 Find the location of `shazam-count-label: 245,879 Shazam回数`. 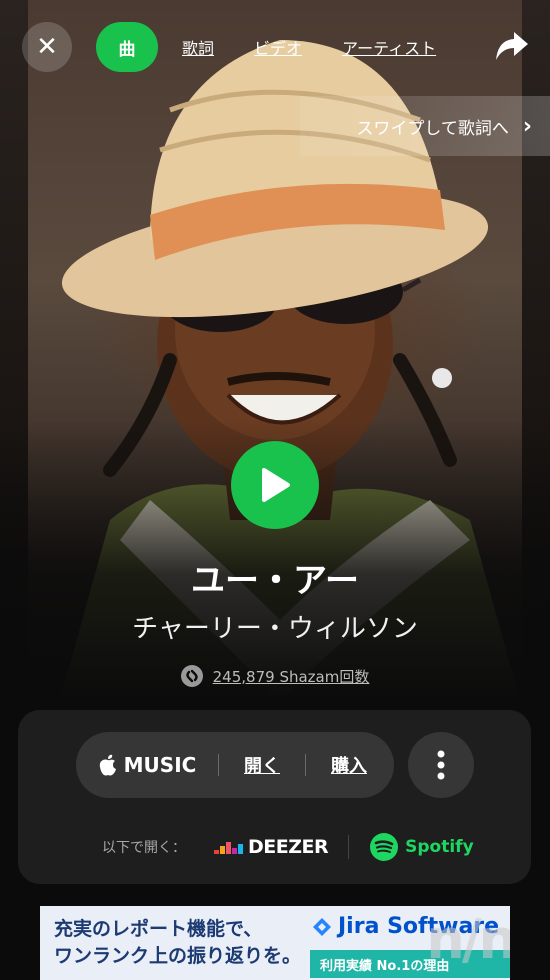

shazam-count-label: 245,879 Shazam回数 is located at coordinates (291, 676).